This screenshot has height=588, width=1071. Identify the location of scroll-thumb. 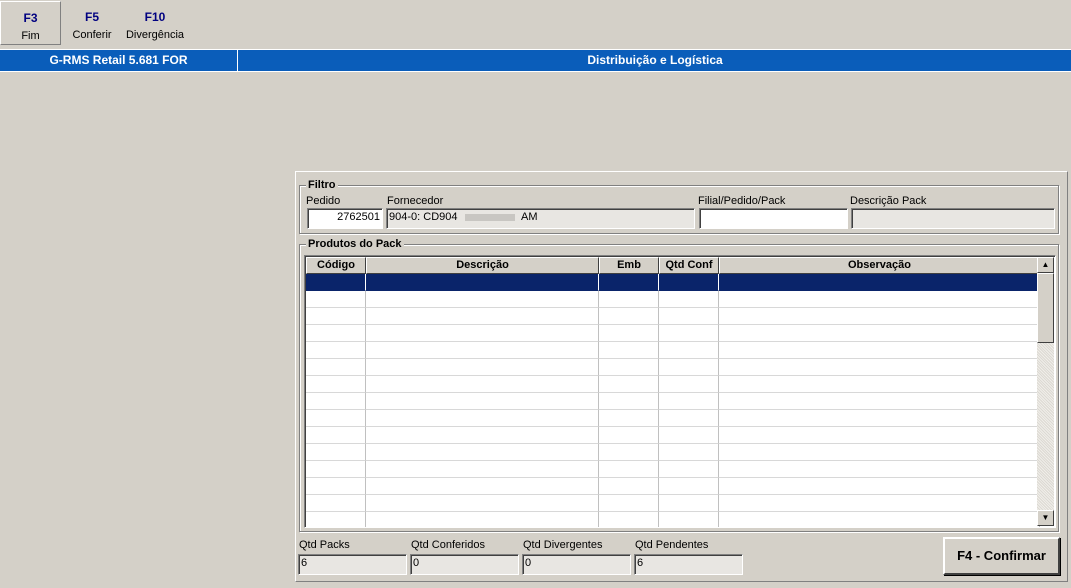
(1045, 308).